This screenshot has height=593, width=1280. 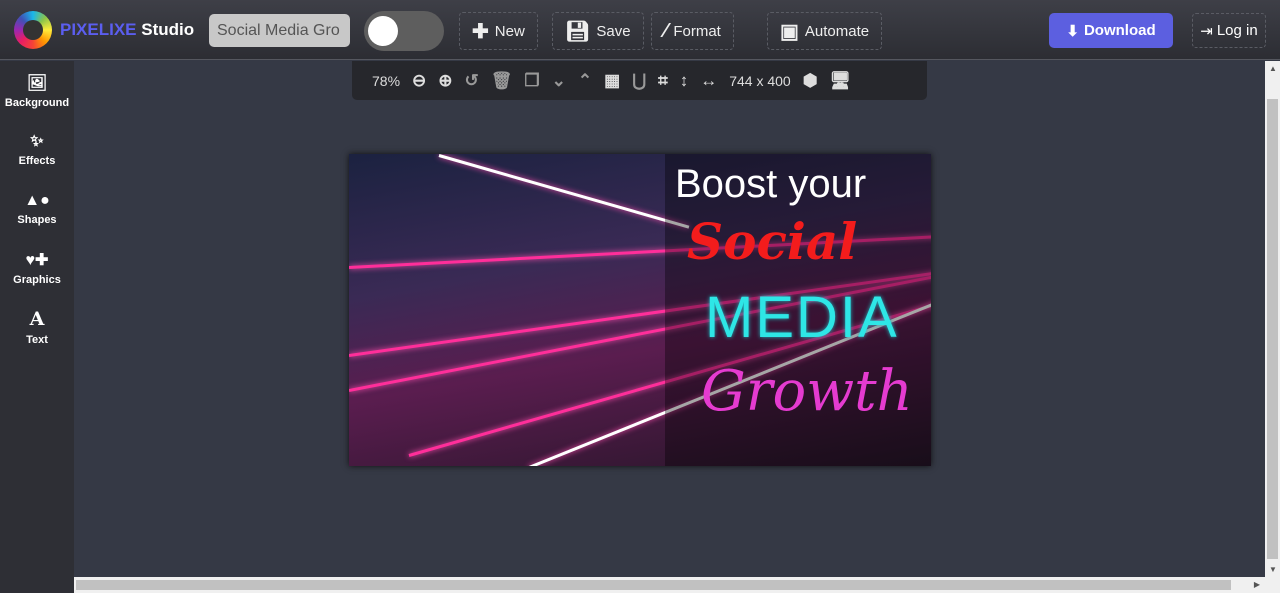 What do you see at coordinates (1273, 569) in the screenshot?
I see `scroll-down-icon: ▼` at bounding box center [1273, 569].